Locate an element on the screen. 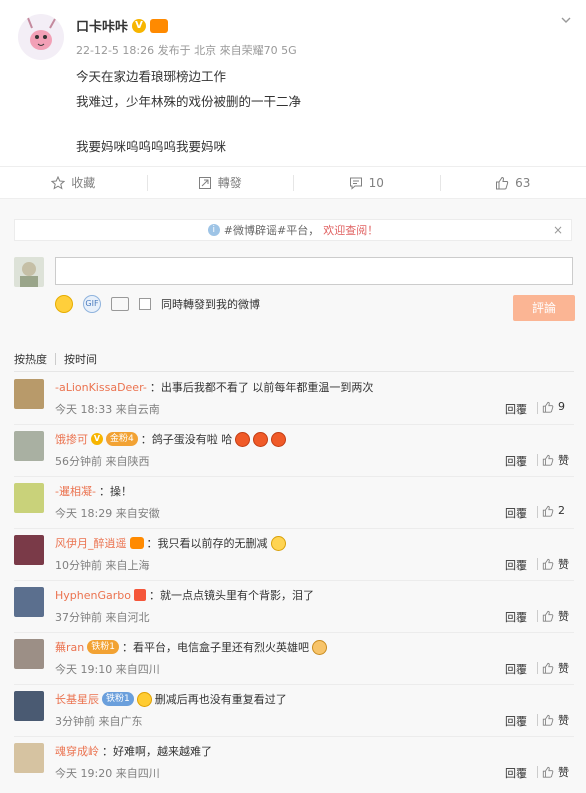  chevron-down-icon is located at coordinates (566, 20).